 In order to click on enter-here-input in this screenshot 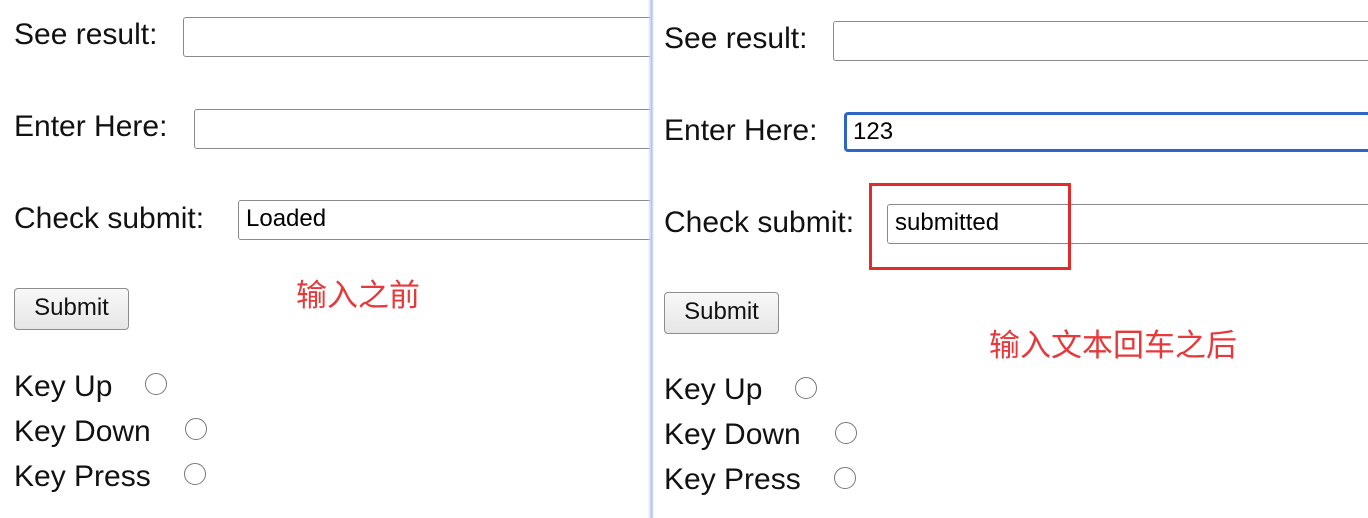, I will do `click(423, 129)`.